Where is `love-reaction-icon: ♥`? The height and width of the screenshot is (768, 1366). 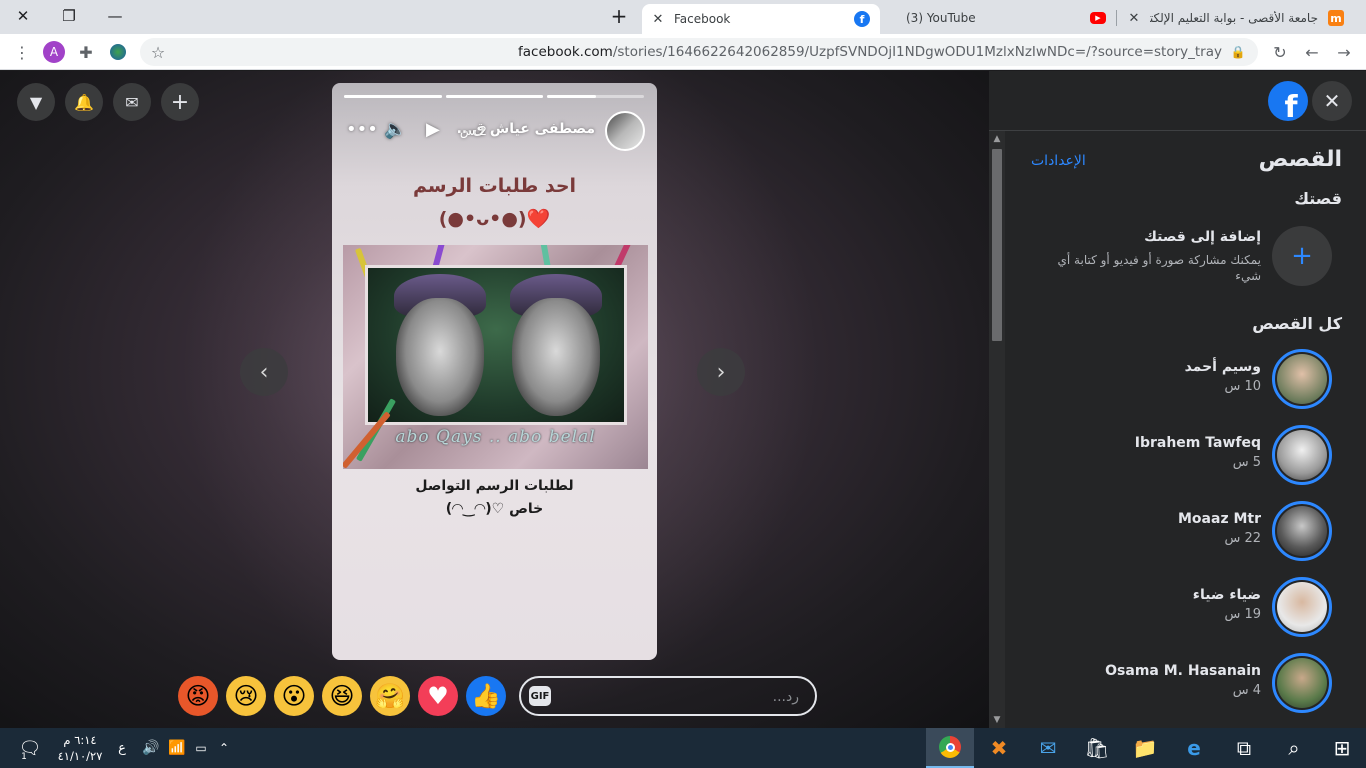 love-reaction-icon: ♥ is located at coordinates (438, 696).